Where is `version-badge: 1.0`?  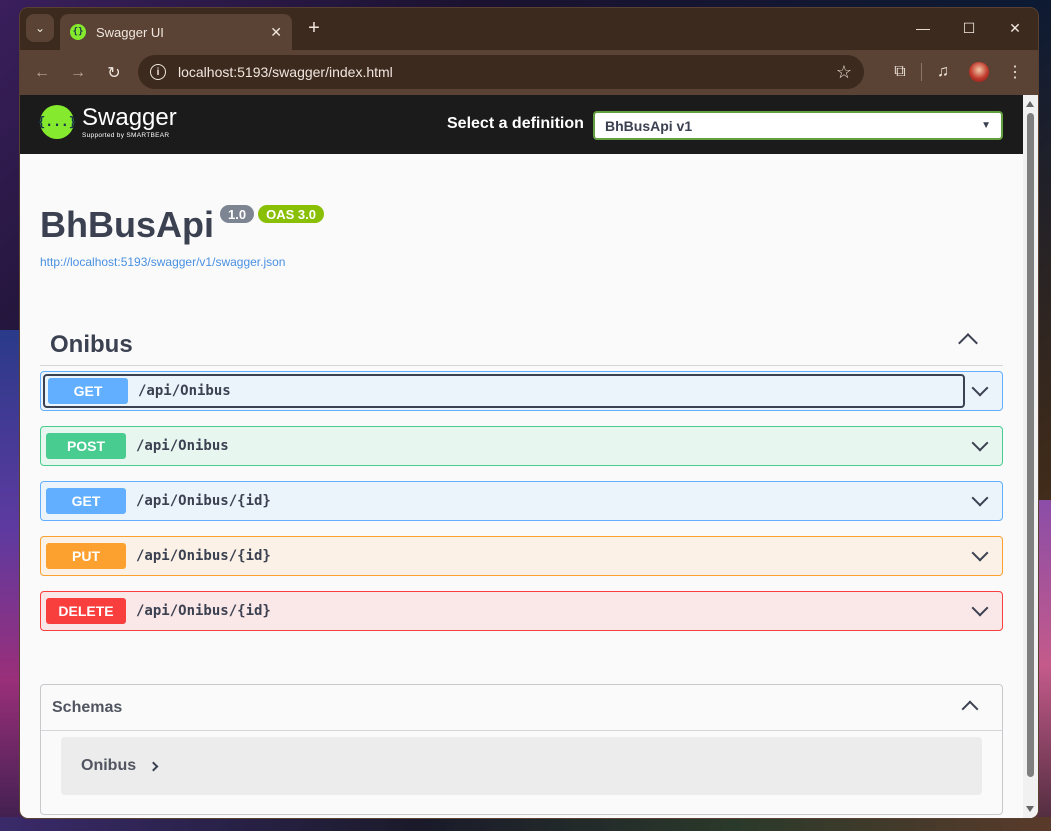
version-badge: 1.0 is located at coordinates (237, 214).